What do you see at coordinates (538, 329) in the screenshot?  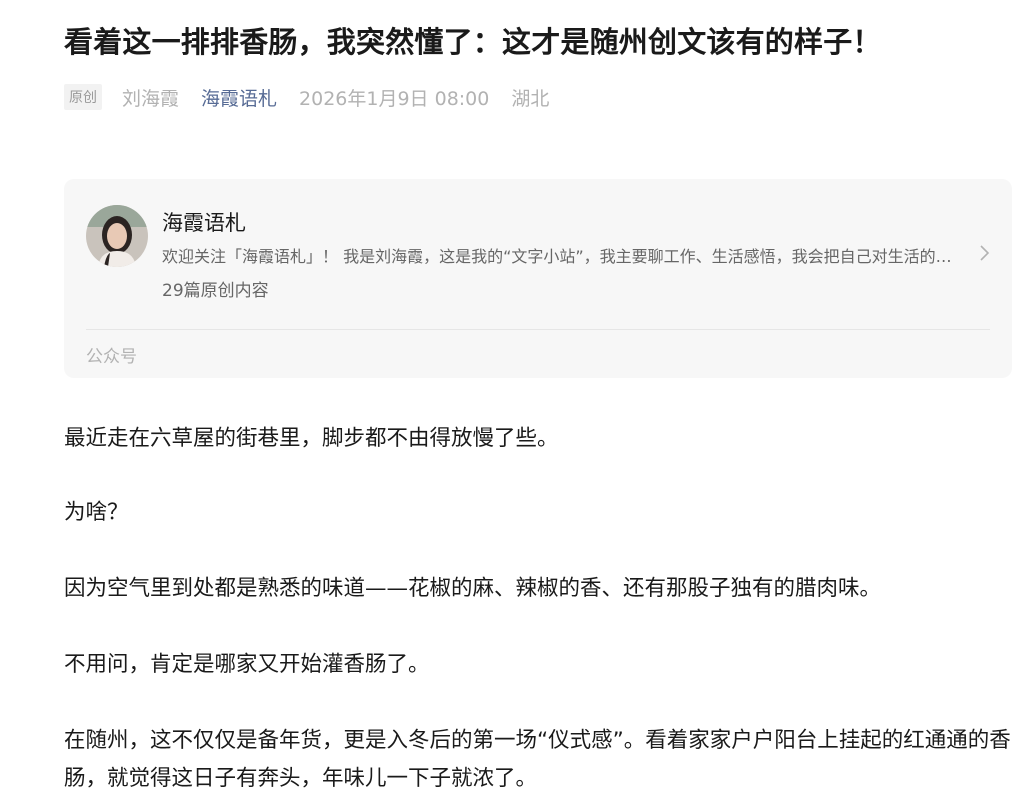 I see `card-divider` at bounding box center [538, 329].